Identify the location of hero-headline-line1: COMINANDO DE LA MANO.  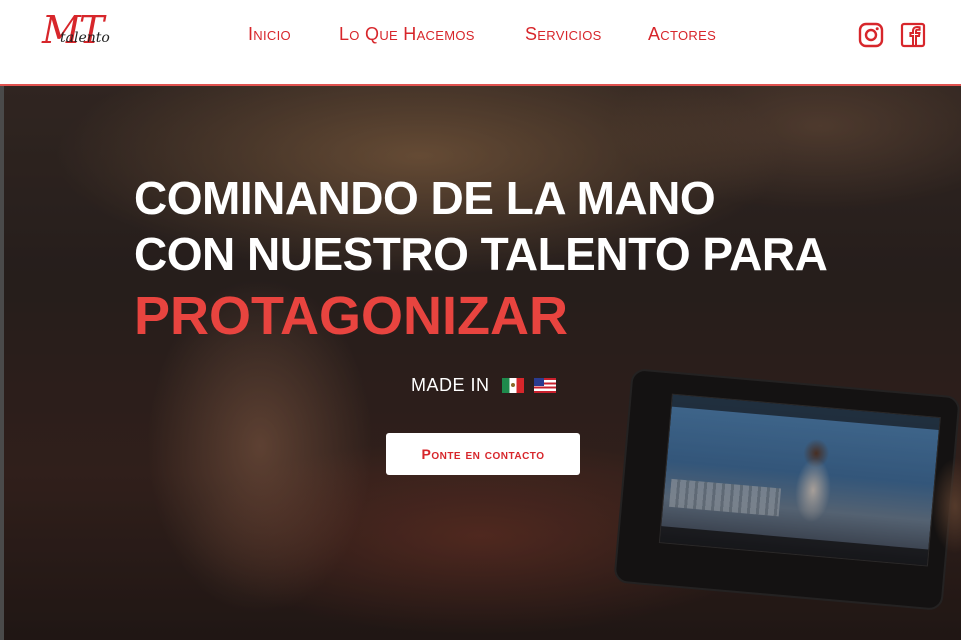
(425, 198).